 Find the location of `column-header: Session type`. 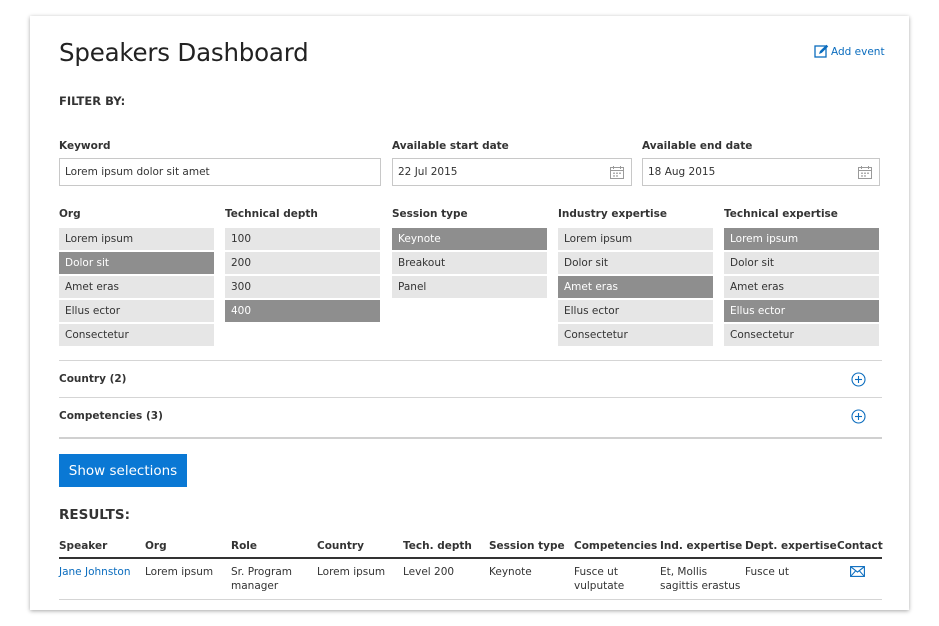

column-header: Session type is located at coordinates (527, 546).